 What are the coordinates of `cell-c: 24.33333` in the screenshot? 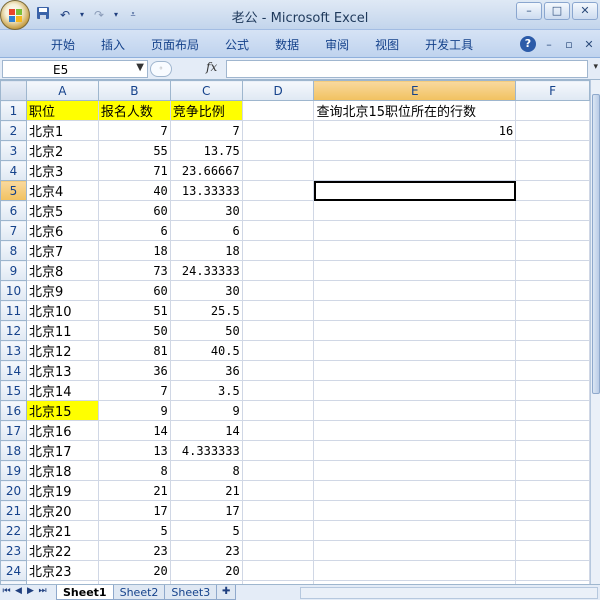 It's located at (206, 270).